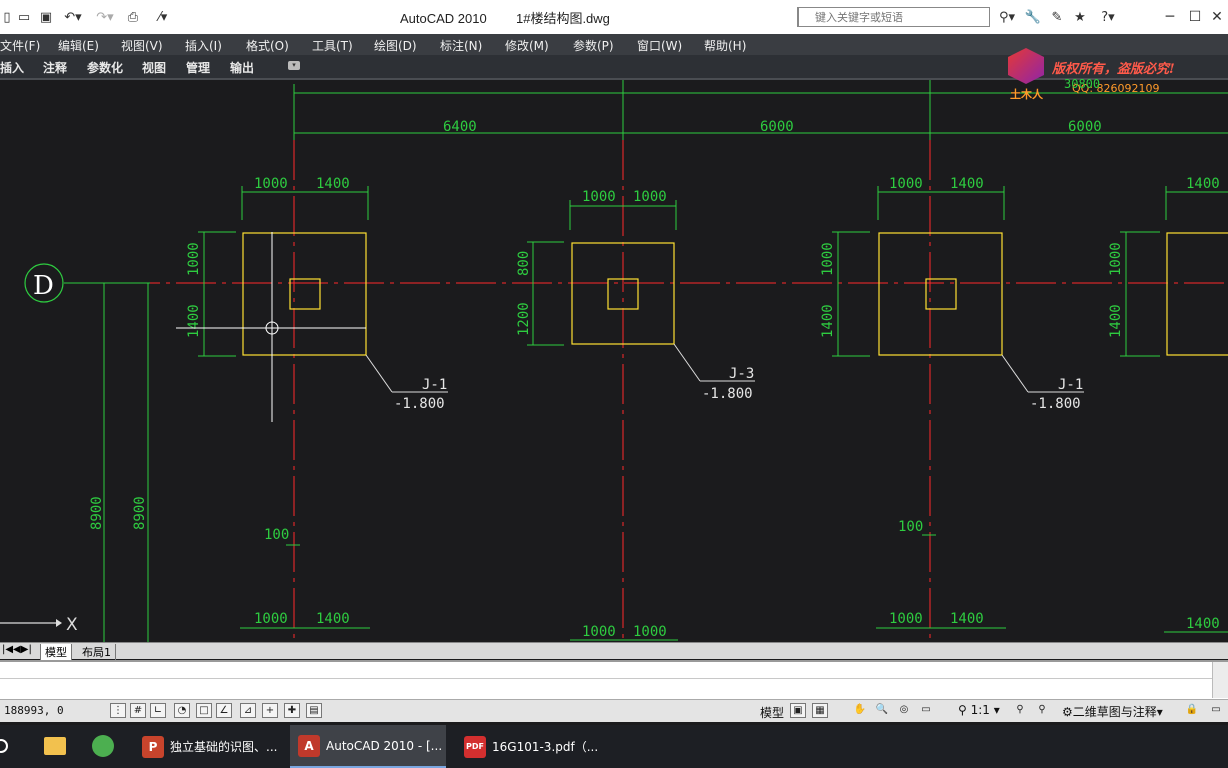 Image resolution: width=1228 pixels, height=768 pixels. What do you see at coordinates (1042, 710) in the screenshot?
I see `auto-scale-icon: ⚲` at bounding box center [1042, 710].